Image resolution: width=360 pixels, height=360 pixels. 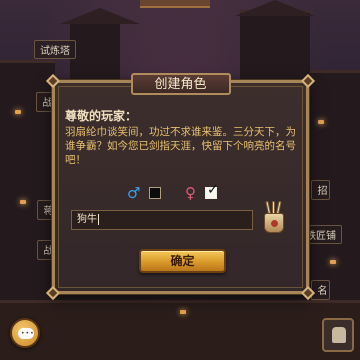 I want to click on male-icon: ♂, so click(x=134, y=193).